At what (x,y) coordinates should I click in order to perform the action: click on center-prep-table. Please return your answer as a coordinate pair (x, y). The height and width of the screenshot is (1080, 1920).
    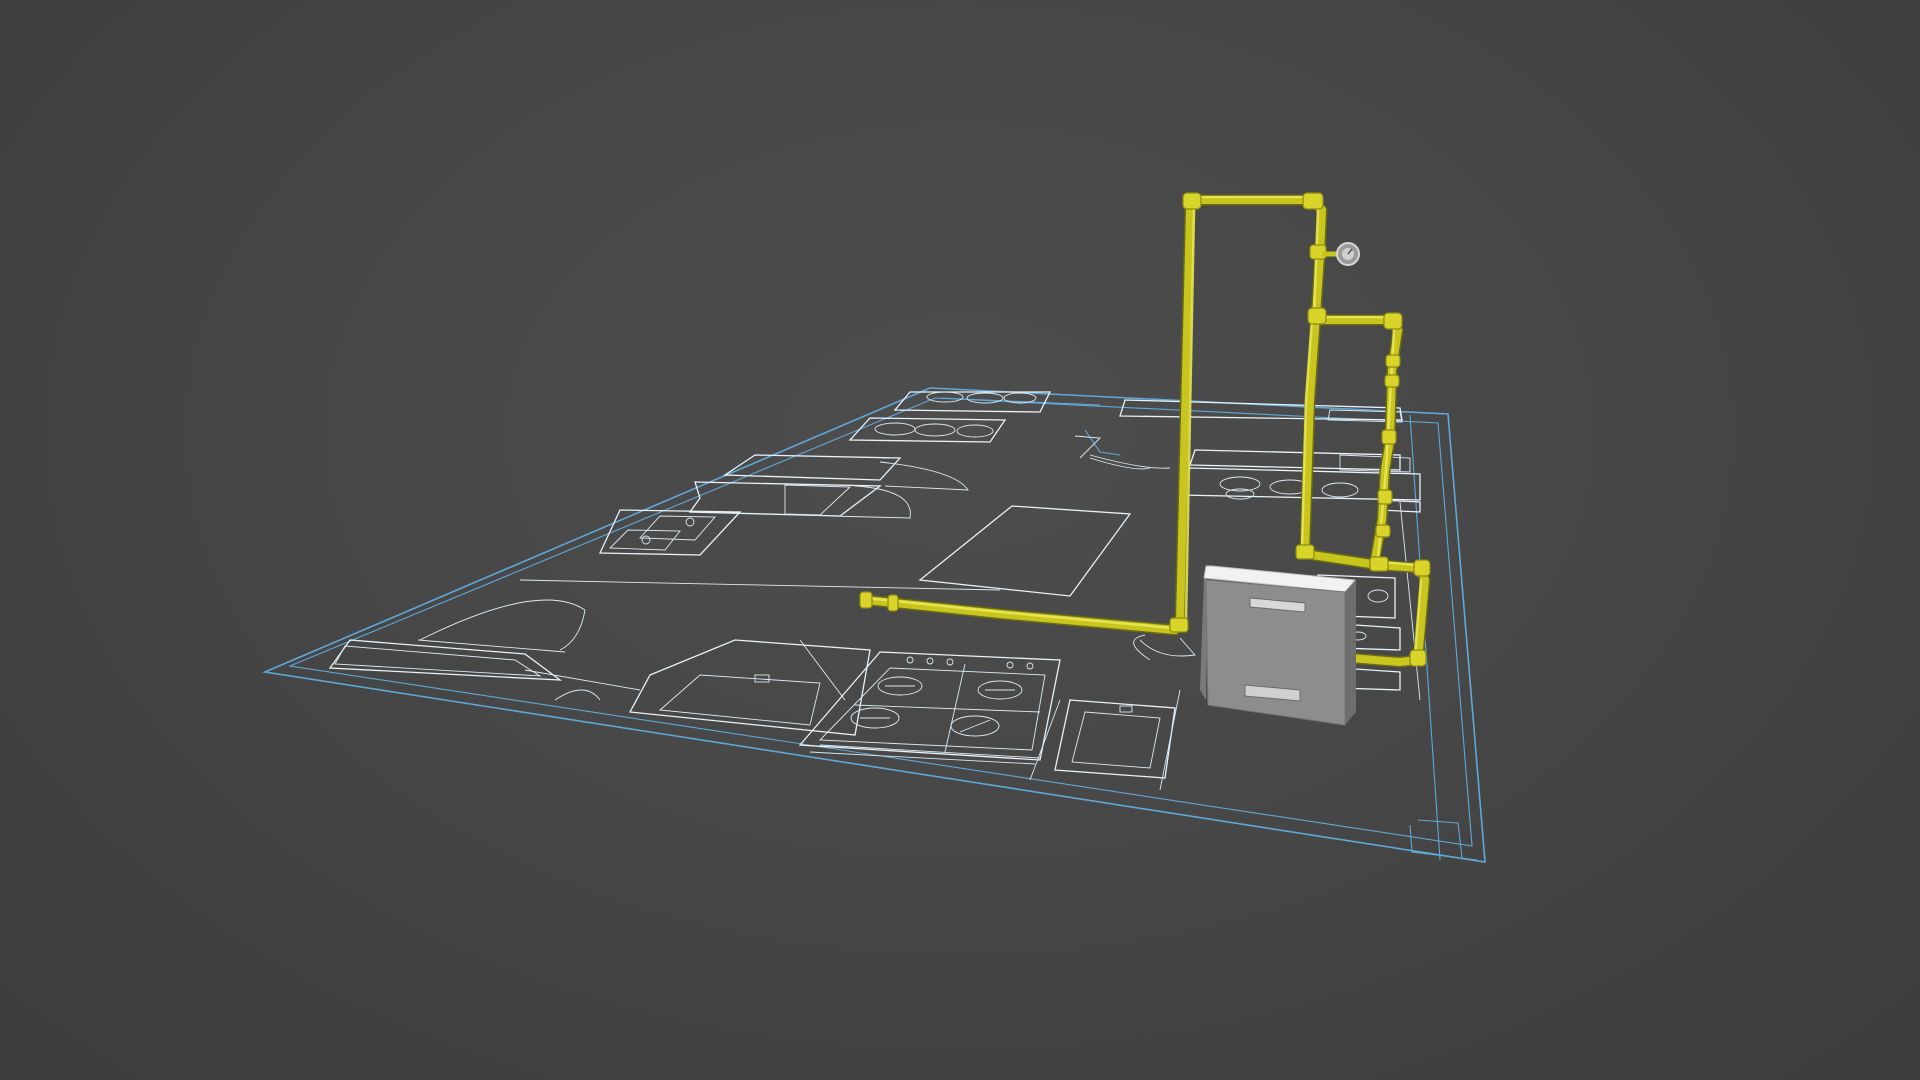
    Looking at the image, I should click on (825, 551).